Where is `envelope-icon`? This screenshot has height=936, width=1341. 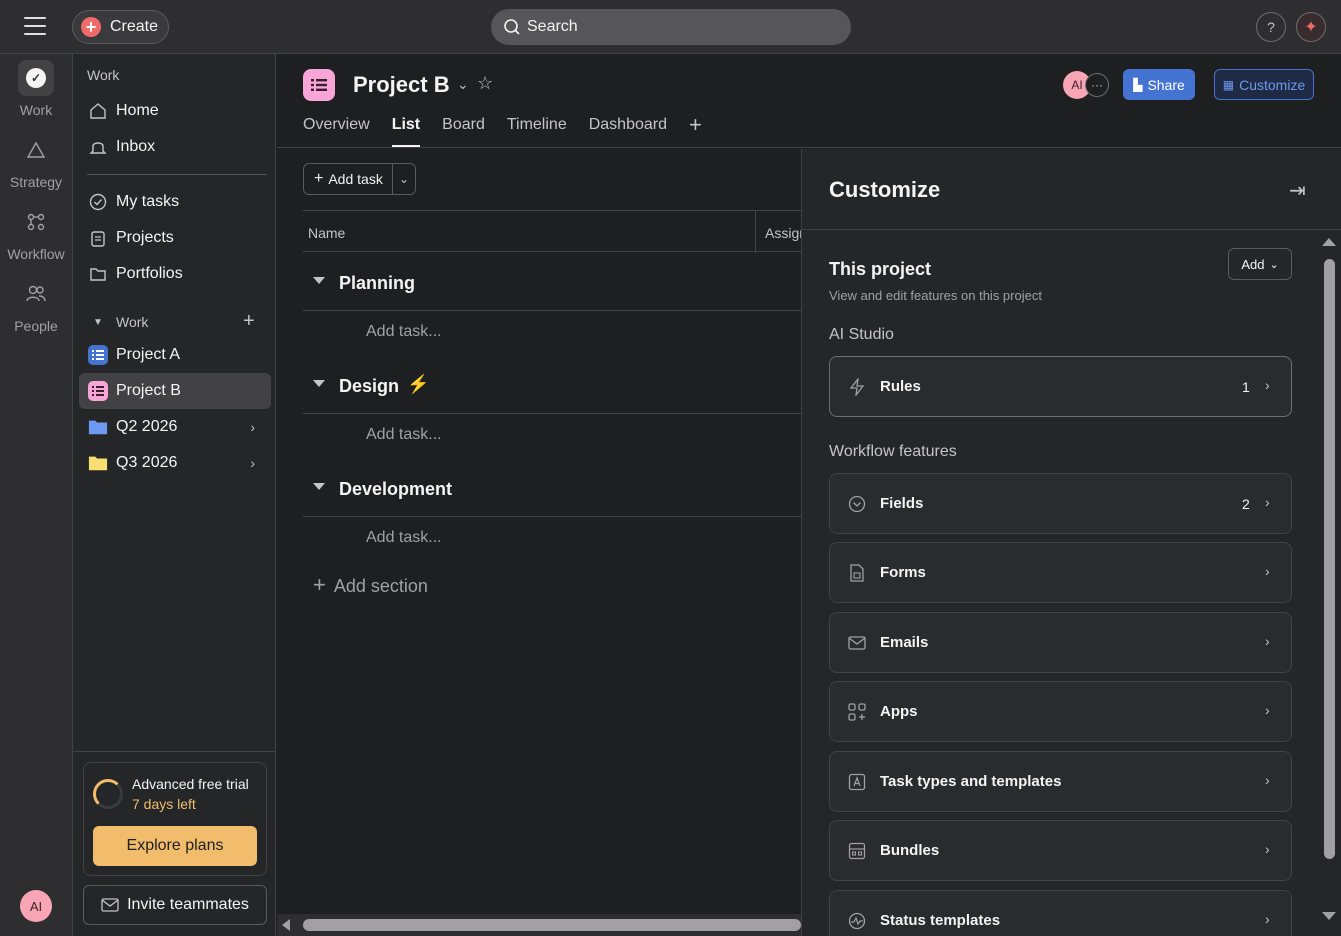 envelope-icon is located at coordinates (857, 643).